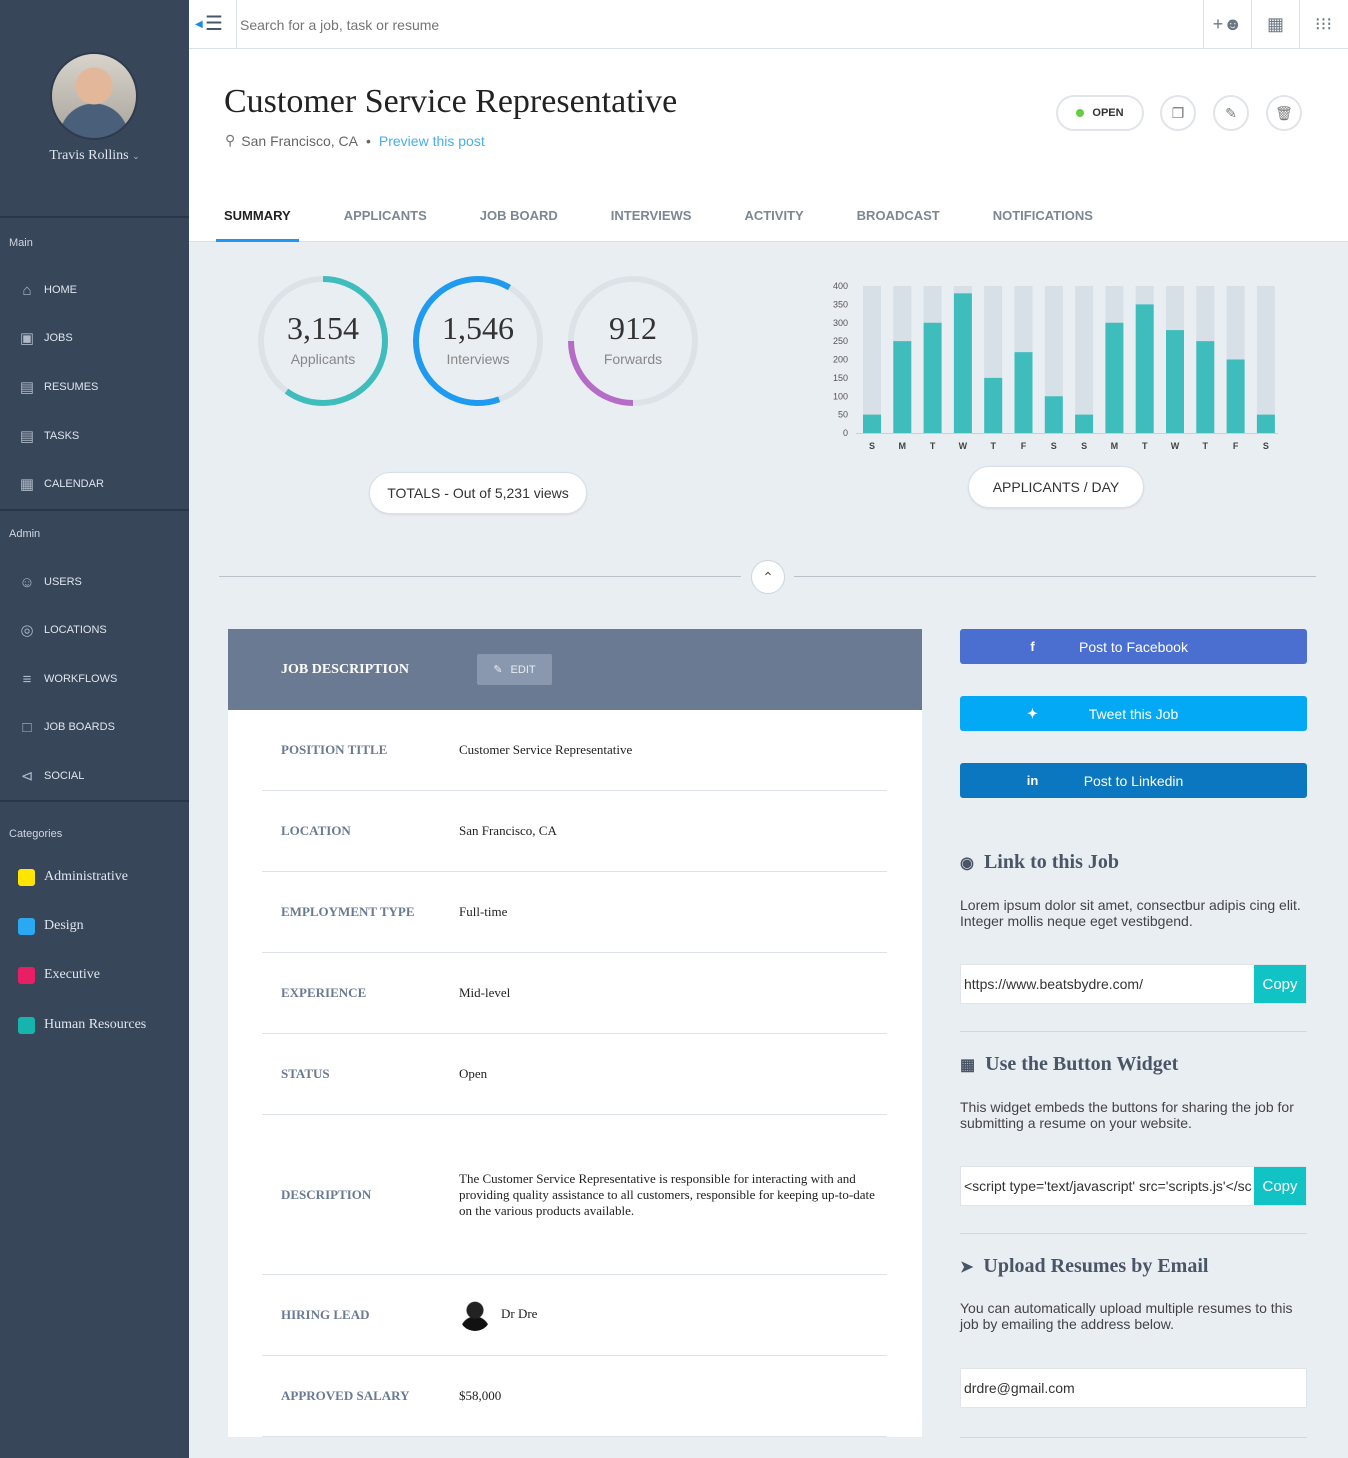 The height and width of the screenshot is (1458, 1348). What do you see at coordinates (94, 727) in the screenshot?
I see `sidebar-item-job-boards: □ JOB BOARDS` at bounding box center [94, 727].